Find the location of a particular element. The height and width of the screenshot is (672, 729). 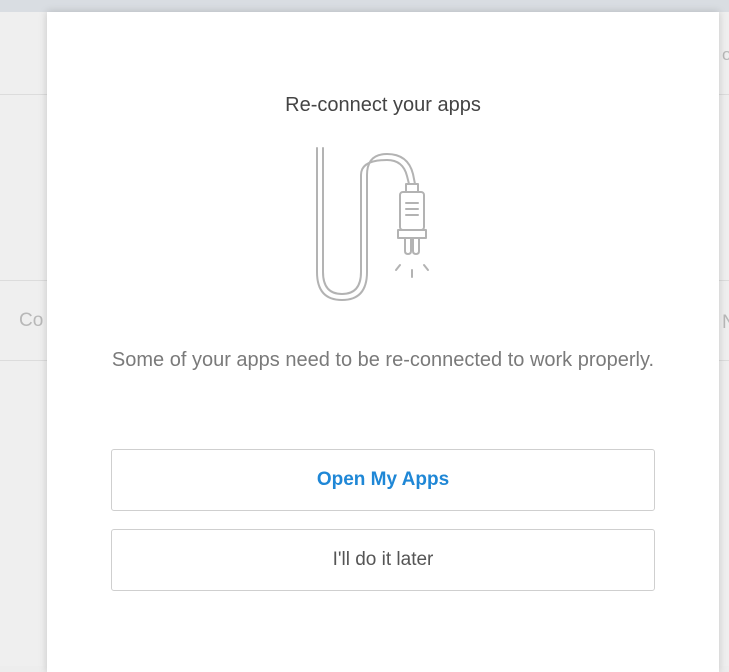

do-it-later-label: I'll do it later is located at coordinates (383, 559).